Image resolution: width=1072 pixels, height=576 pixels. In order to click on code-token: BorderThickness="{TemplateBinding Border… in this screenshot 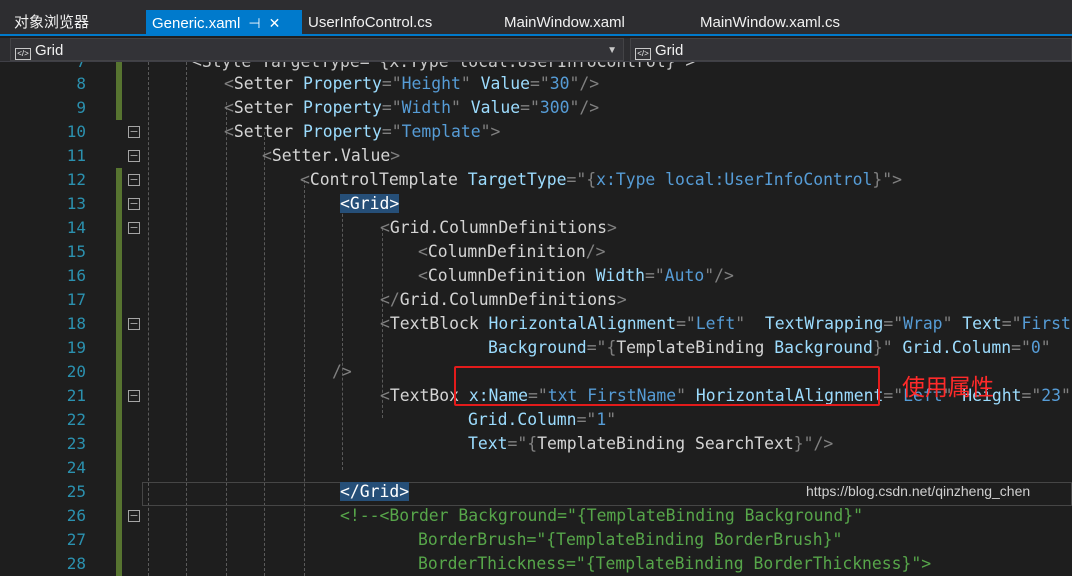, I will do `click(675, 563)`.